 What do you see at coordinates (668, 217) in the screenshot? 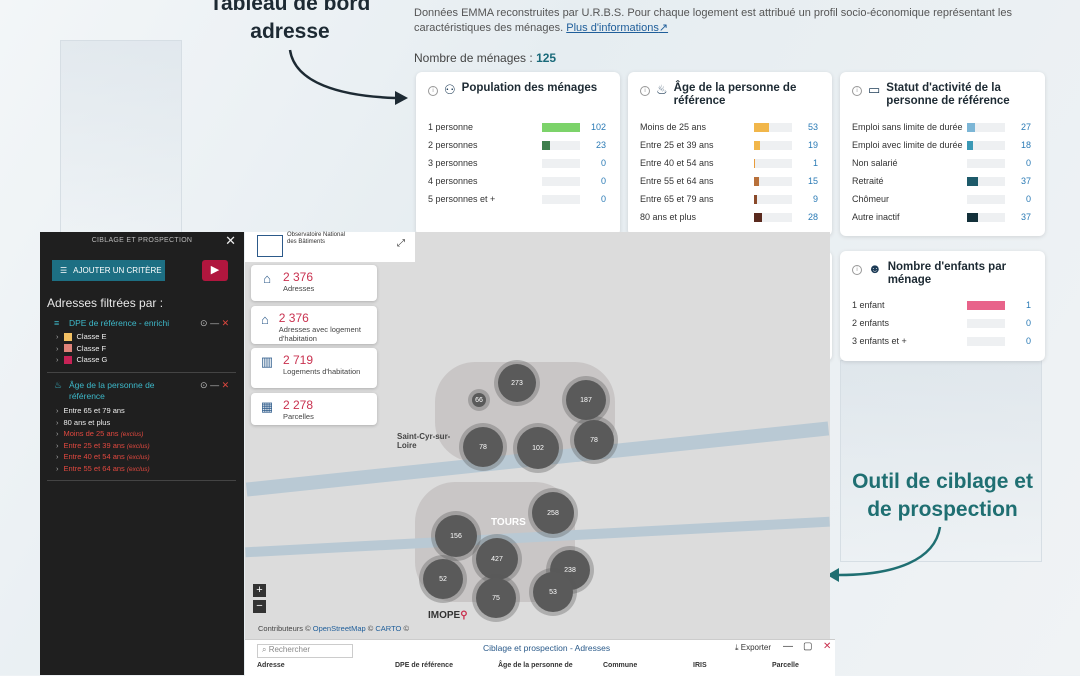
I see `row-label: 80 ans et plus` at bounding box center [668, 217].